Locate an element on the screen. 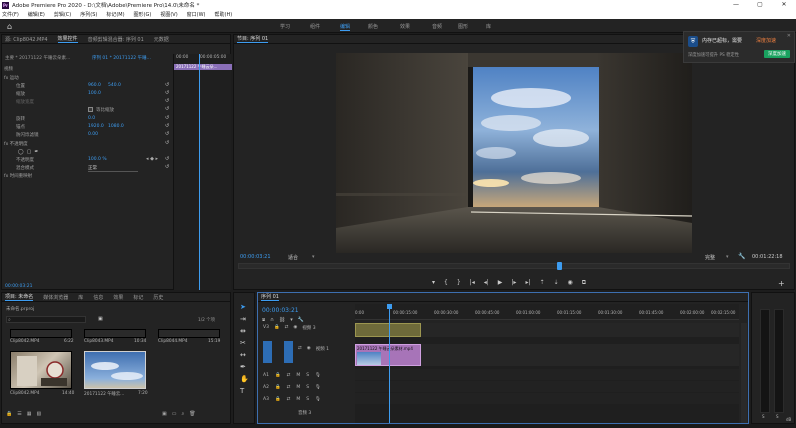 The height and width of the screenshot is (428, 796). close-button: ✕ is located at coordinates (784, 5).